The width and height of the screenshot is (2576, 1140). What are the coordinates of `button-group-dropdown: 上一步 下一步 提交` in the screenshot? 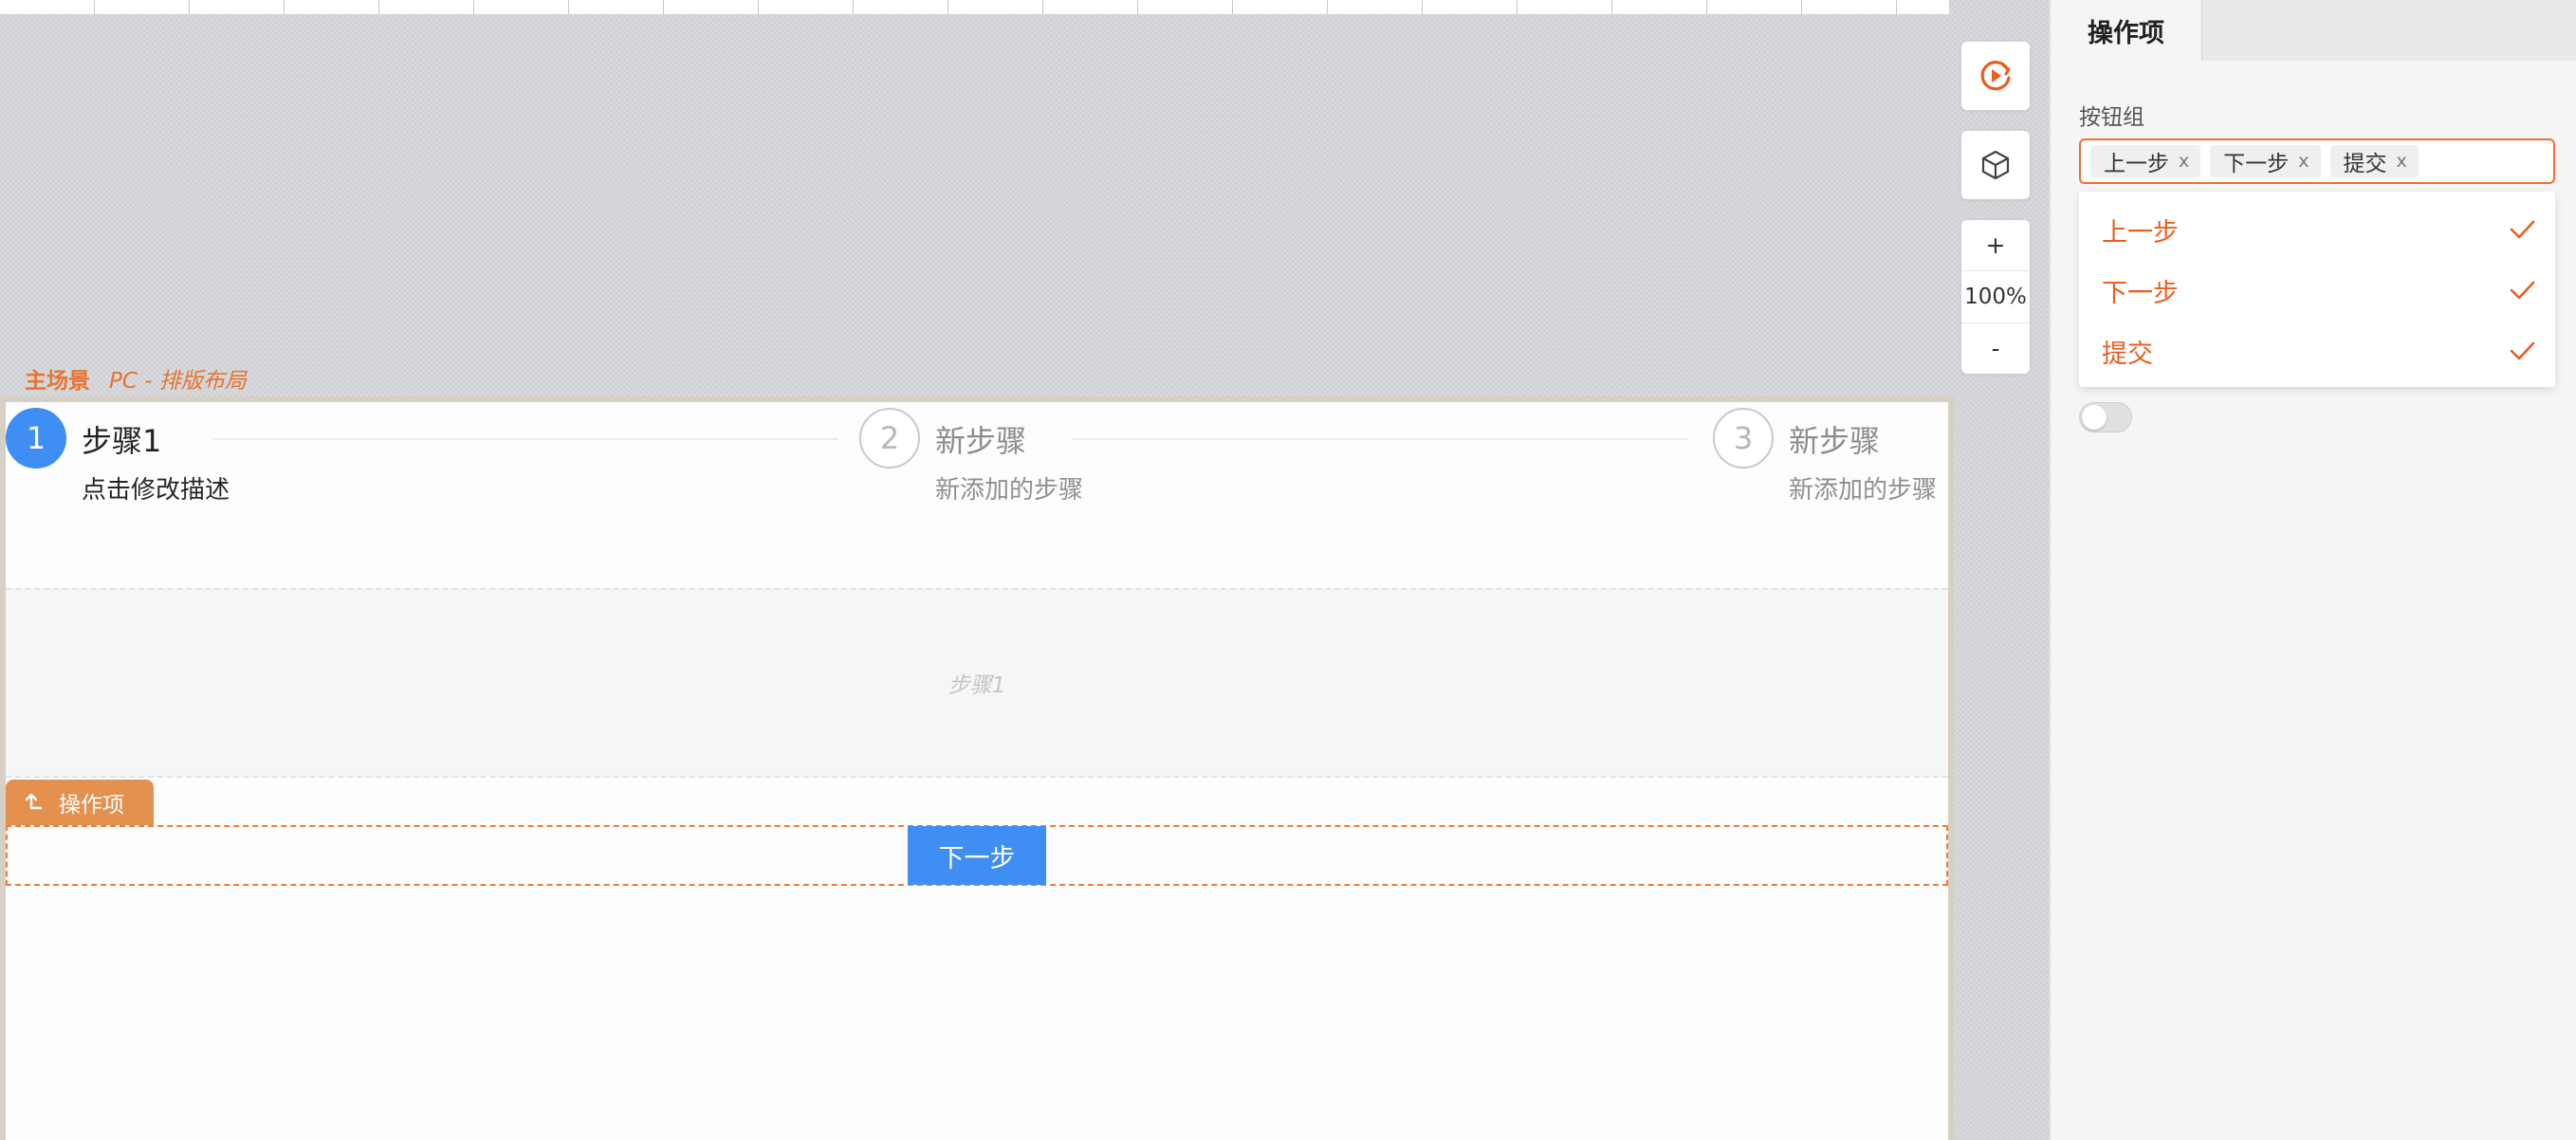 It's located at (2317, 289).